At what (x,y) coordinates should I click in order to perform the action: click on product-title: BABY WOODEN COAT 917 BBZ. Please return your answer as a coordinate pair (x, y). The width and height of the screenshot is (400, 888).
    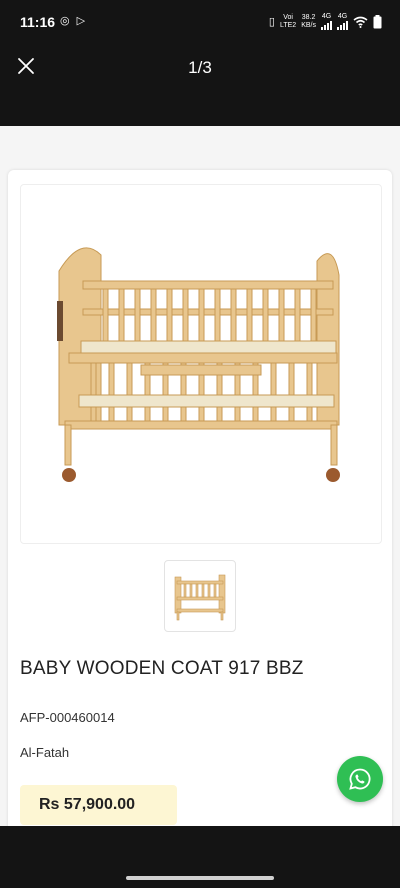
    Looking at the image, I should click on (162, 668).